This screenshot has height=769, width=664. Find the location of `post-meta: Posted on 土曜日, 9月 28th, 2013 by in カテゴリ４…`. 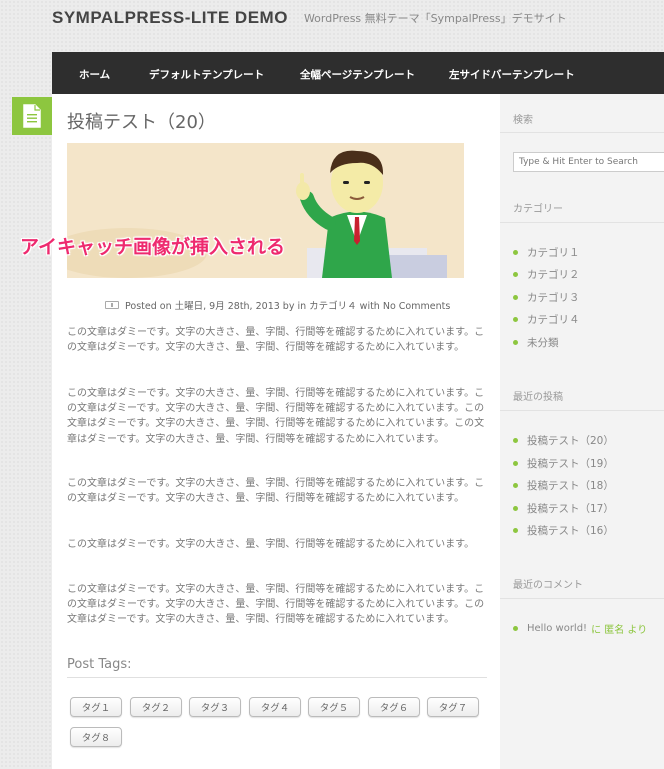

post-meta: Posted on 土曜日, 9月 28th, 2013 by in カテゴリ４… is located at coordinates (277, 305).